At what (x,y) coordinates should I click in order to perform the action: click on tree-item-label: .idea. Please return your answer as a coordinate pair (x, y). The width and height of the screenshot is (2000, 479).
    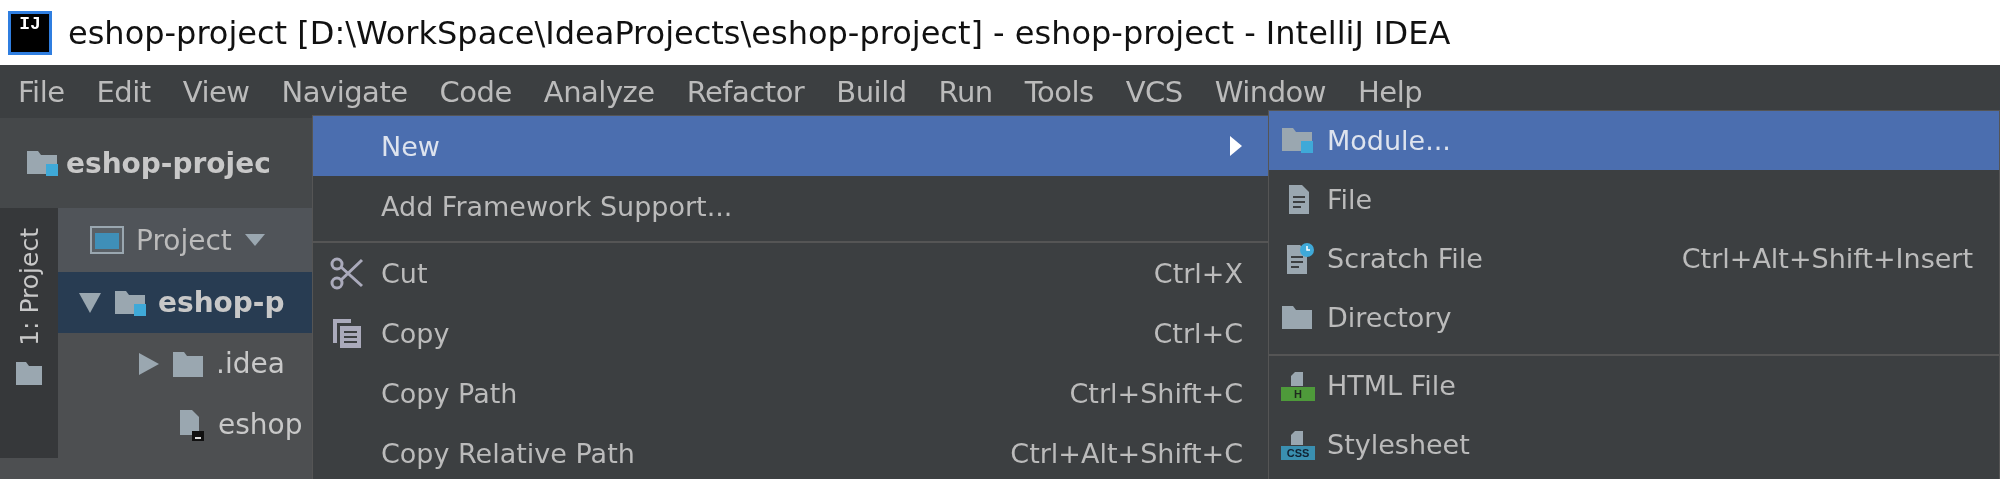
    Looking at the image, I should click on (250, 363).